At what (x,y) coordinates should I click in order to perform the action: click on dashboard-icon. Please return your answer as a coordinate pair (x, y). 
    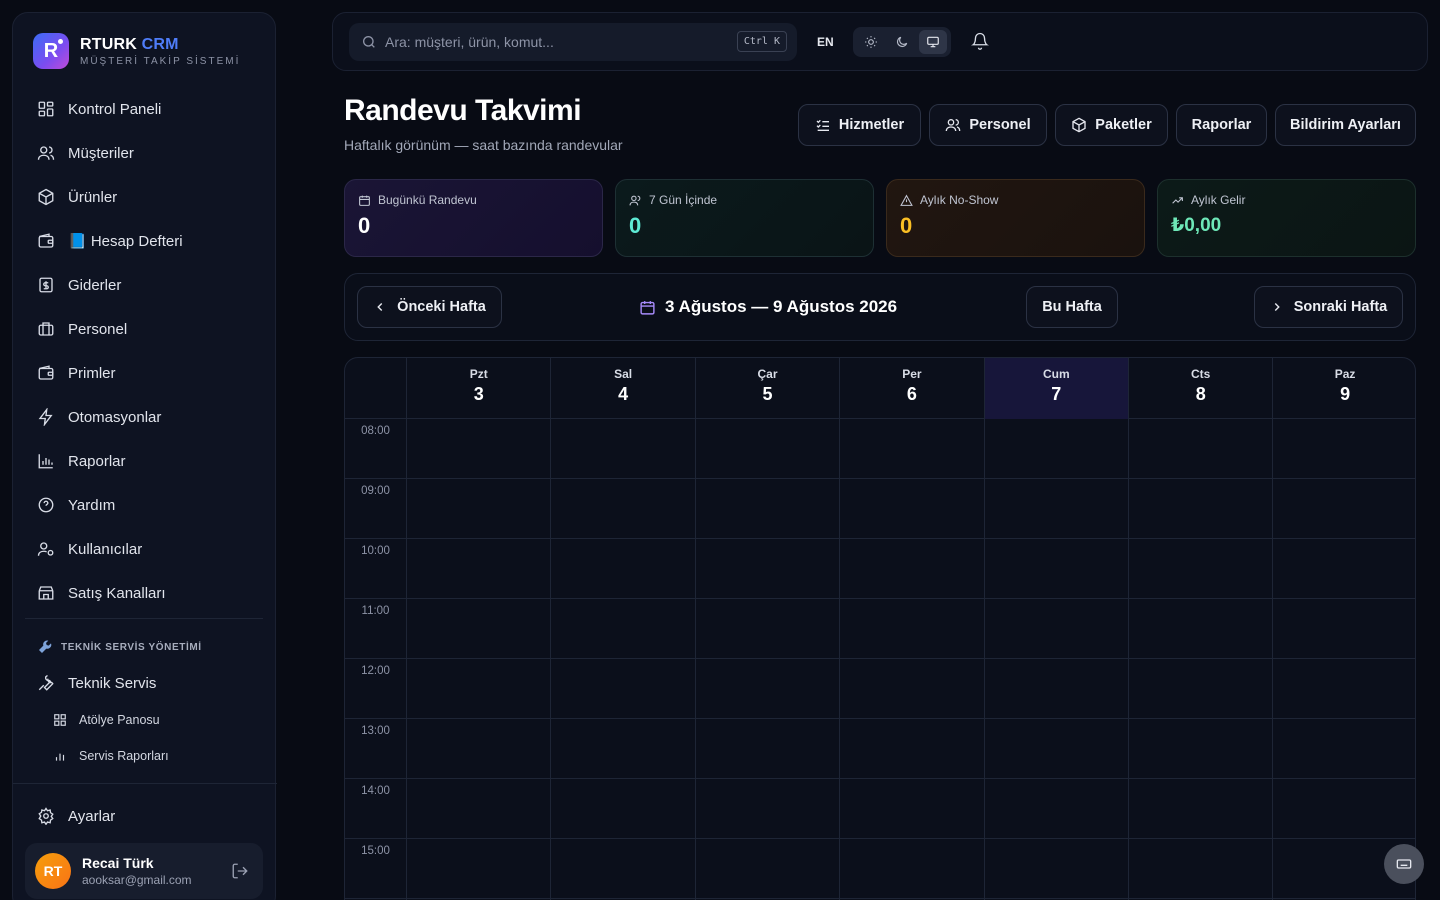
    Looking at the image, I should click on (46, 109).